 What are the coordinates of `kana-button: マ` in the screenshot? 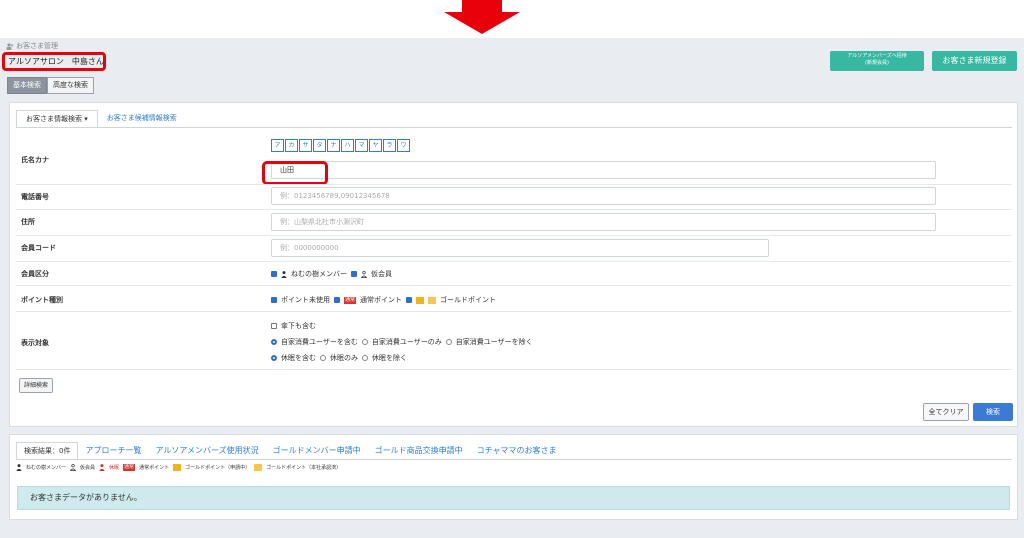 It's located at (361, 145).